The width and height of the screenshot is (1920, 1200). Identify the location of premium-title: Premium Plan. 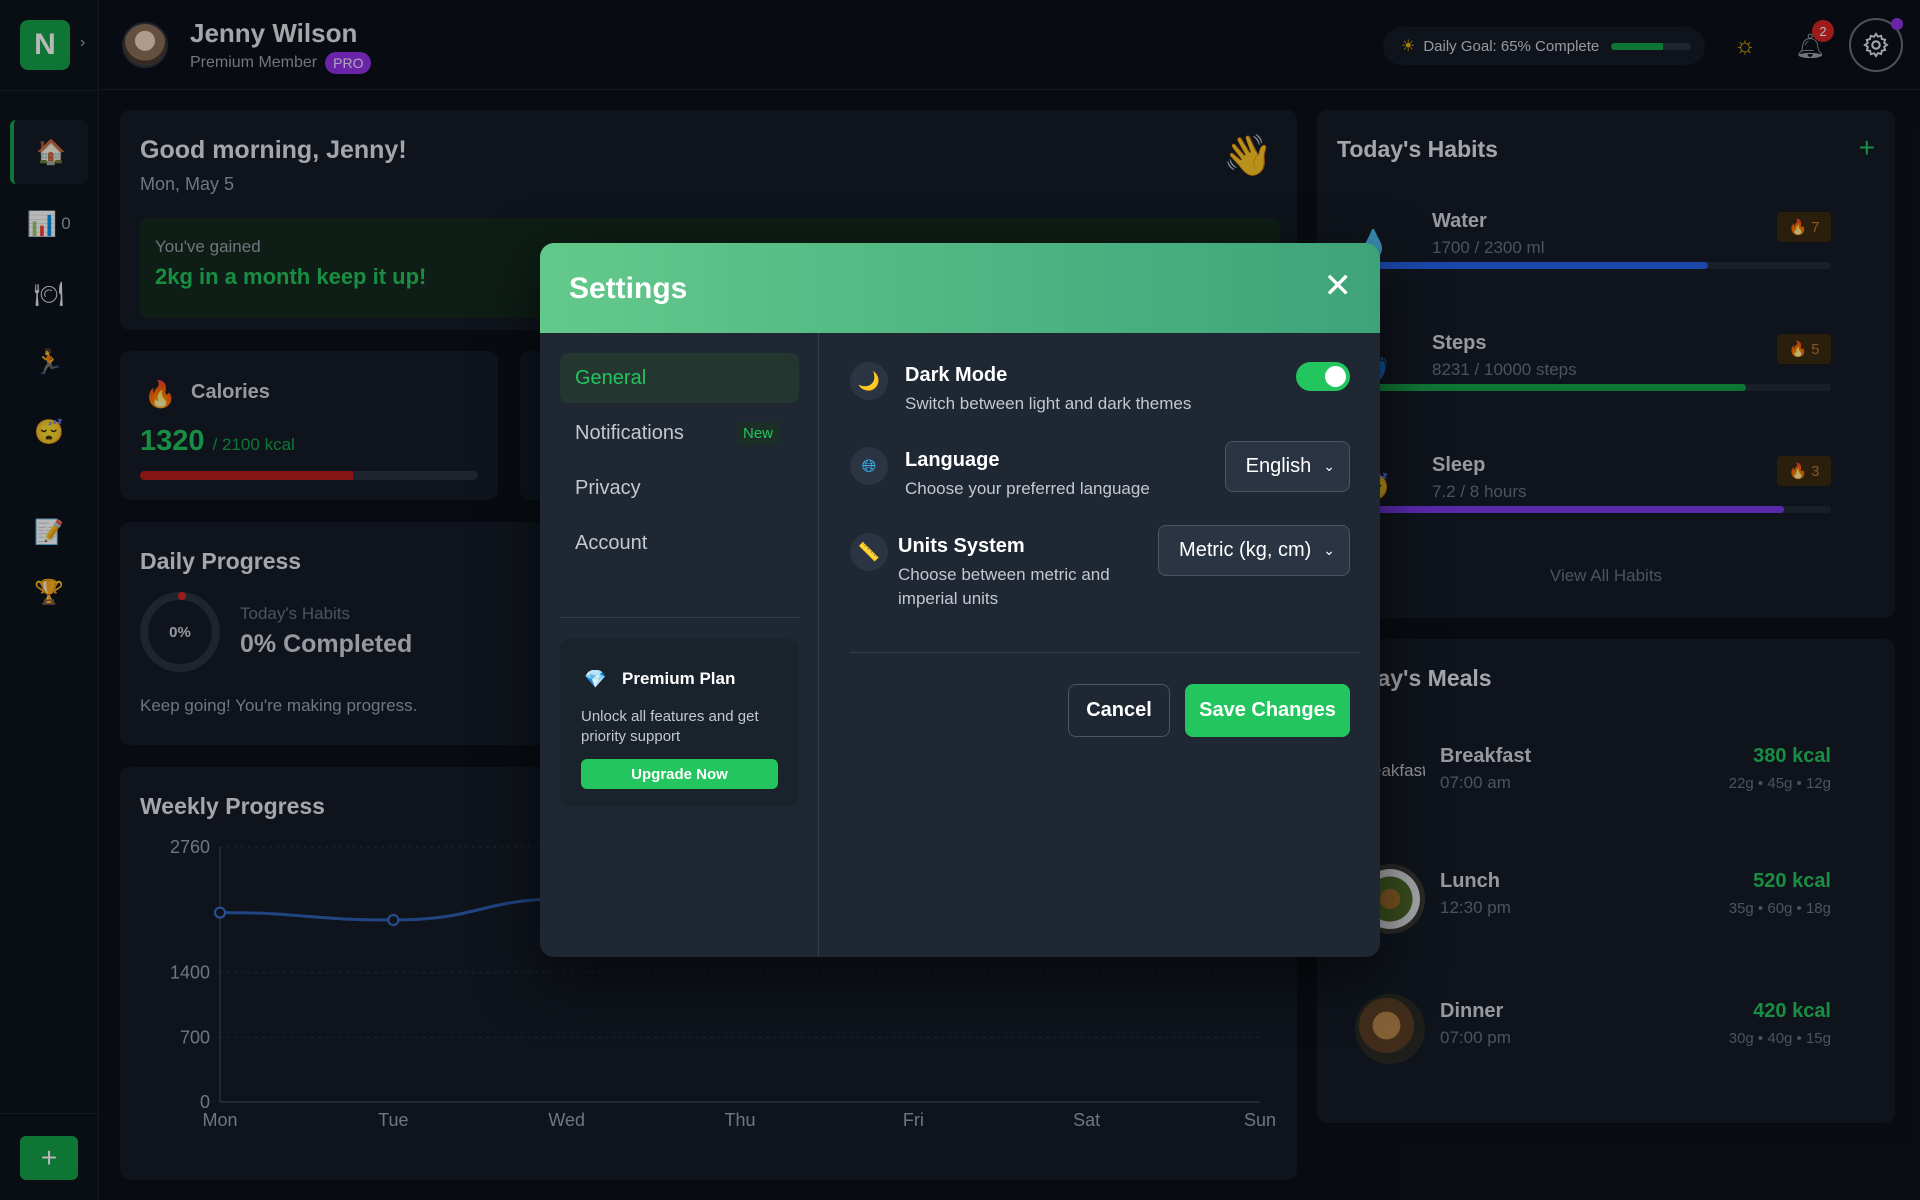
(679, 678).